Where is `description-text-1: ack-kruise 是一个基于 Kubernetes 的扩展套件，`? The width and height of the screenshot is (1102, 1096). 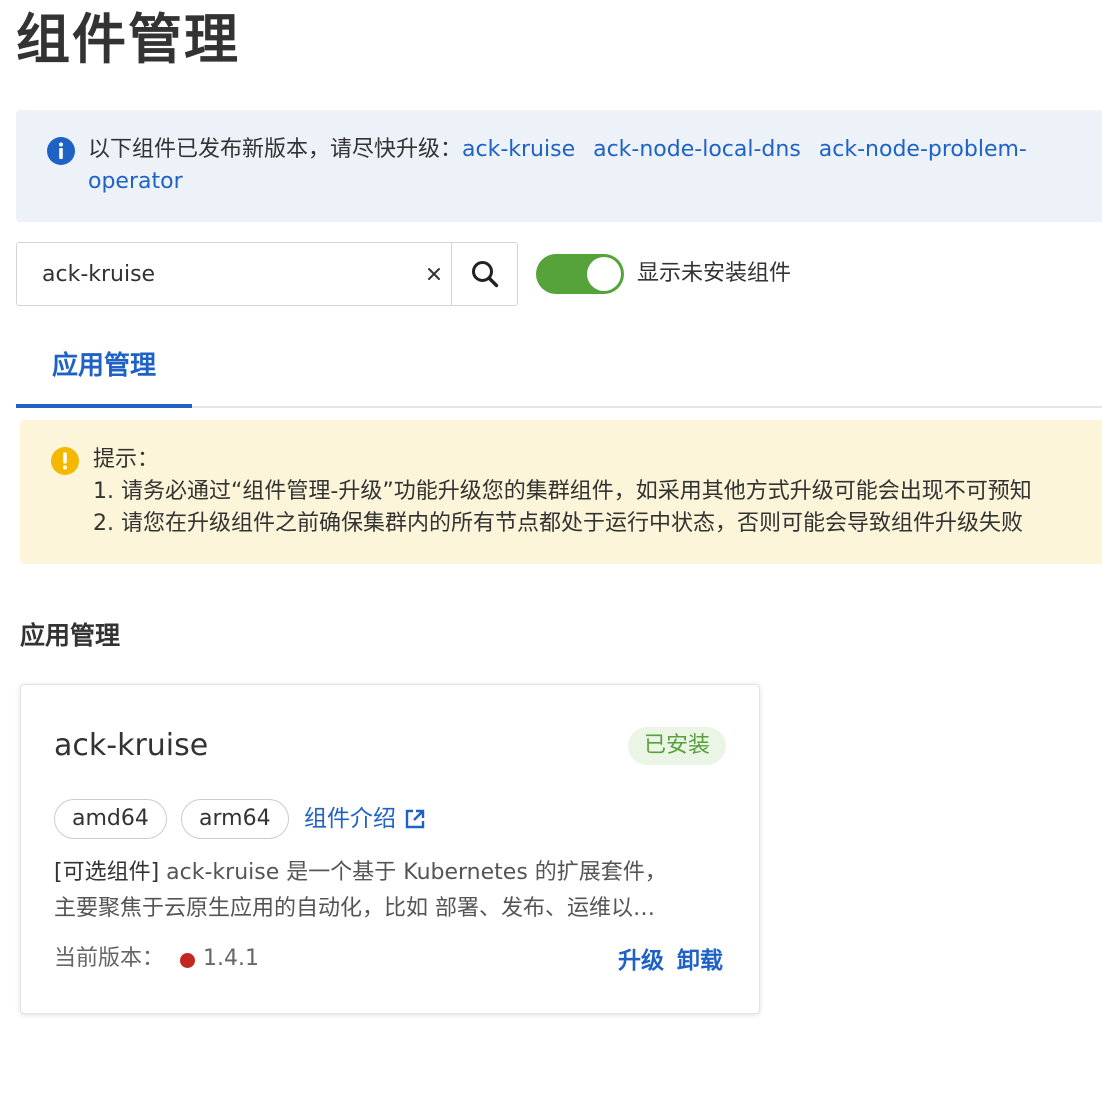
description-text-1: ack-kruise 是一个基于 Kubernetes 的扩展套件， is located at coordinates (413, 872).